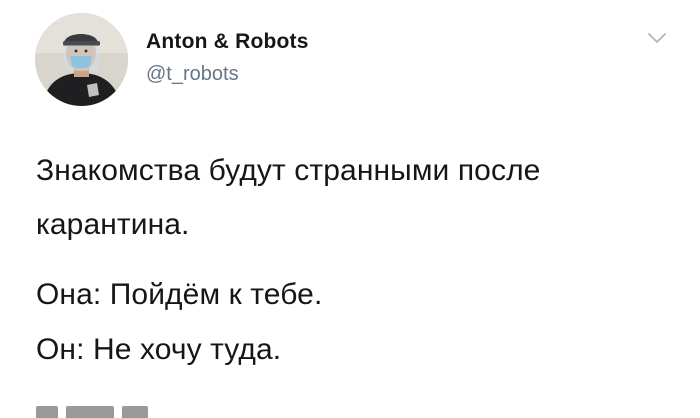 This screenshot has height=418, width=700. I want to click on author-name: Anton & Robots, so click(227, 42).